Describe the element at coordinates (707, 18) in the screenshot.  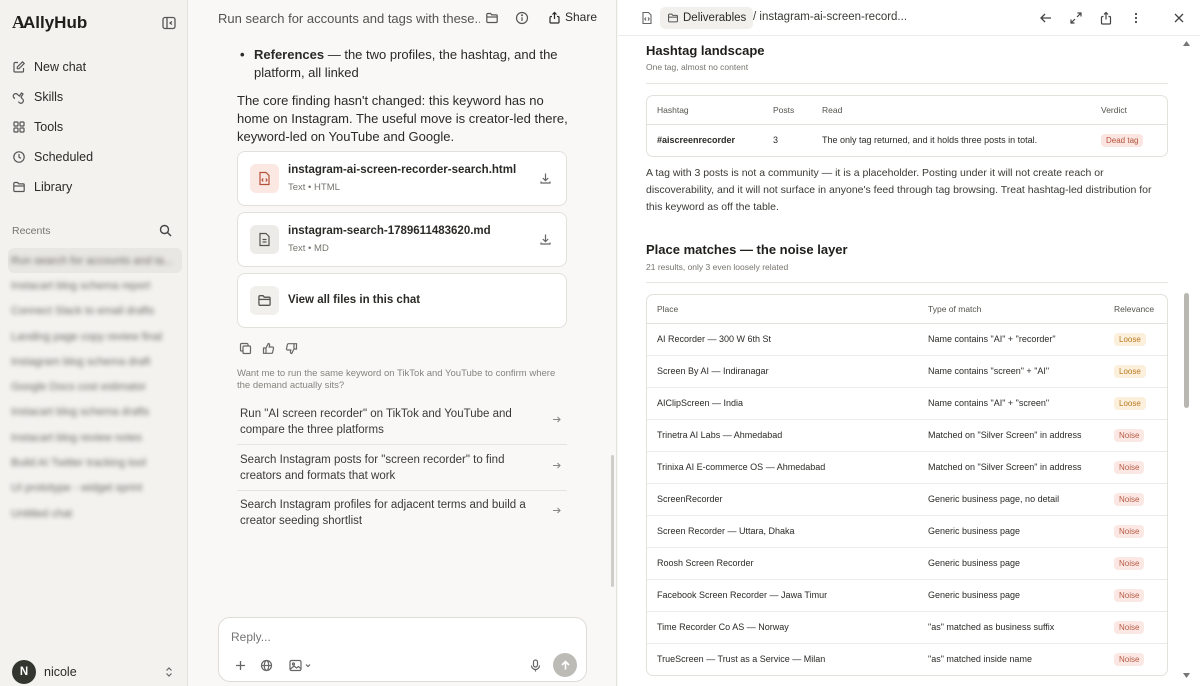
I see `breadcrumb-folder: Deliverables` at that location.